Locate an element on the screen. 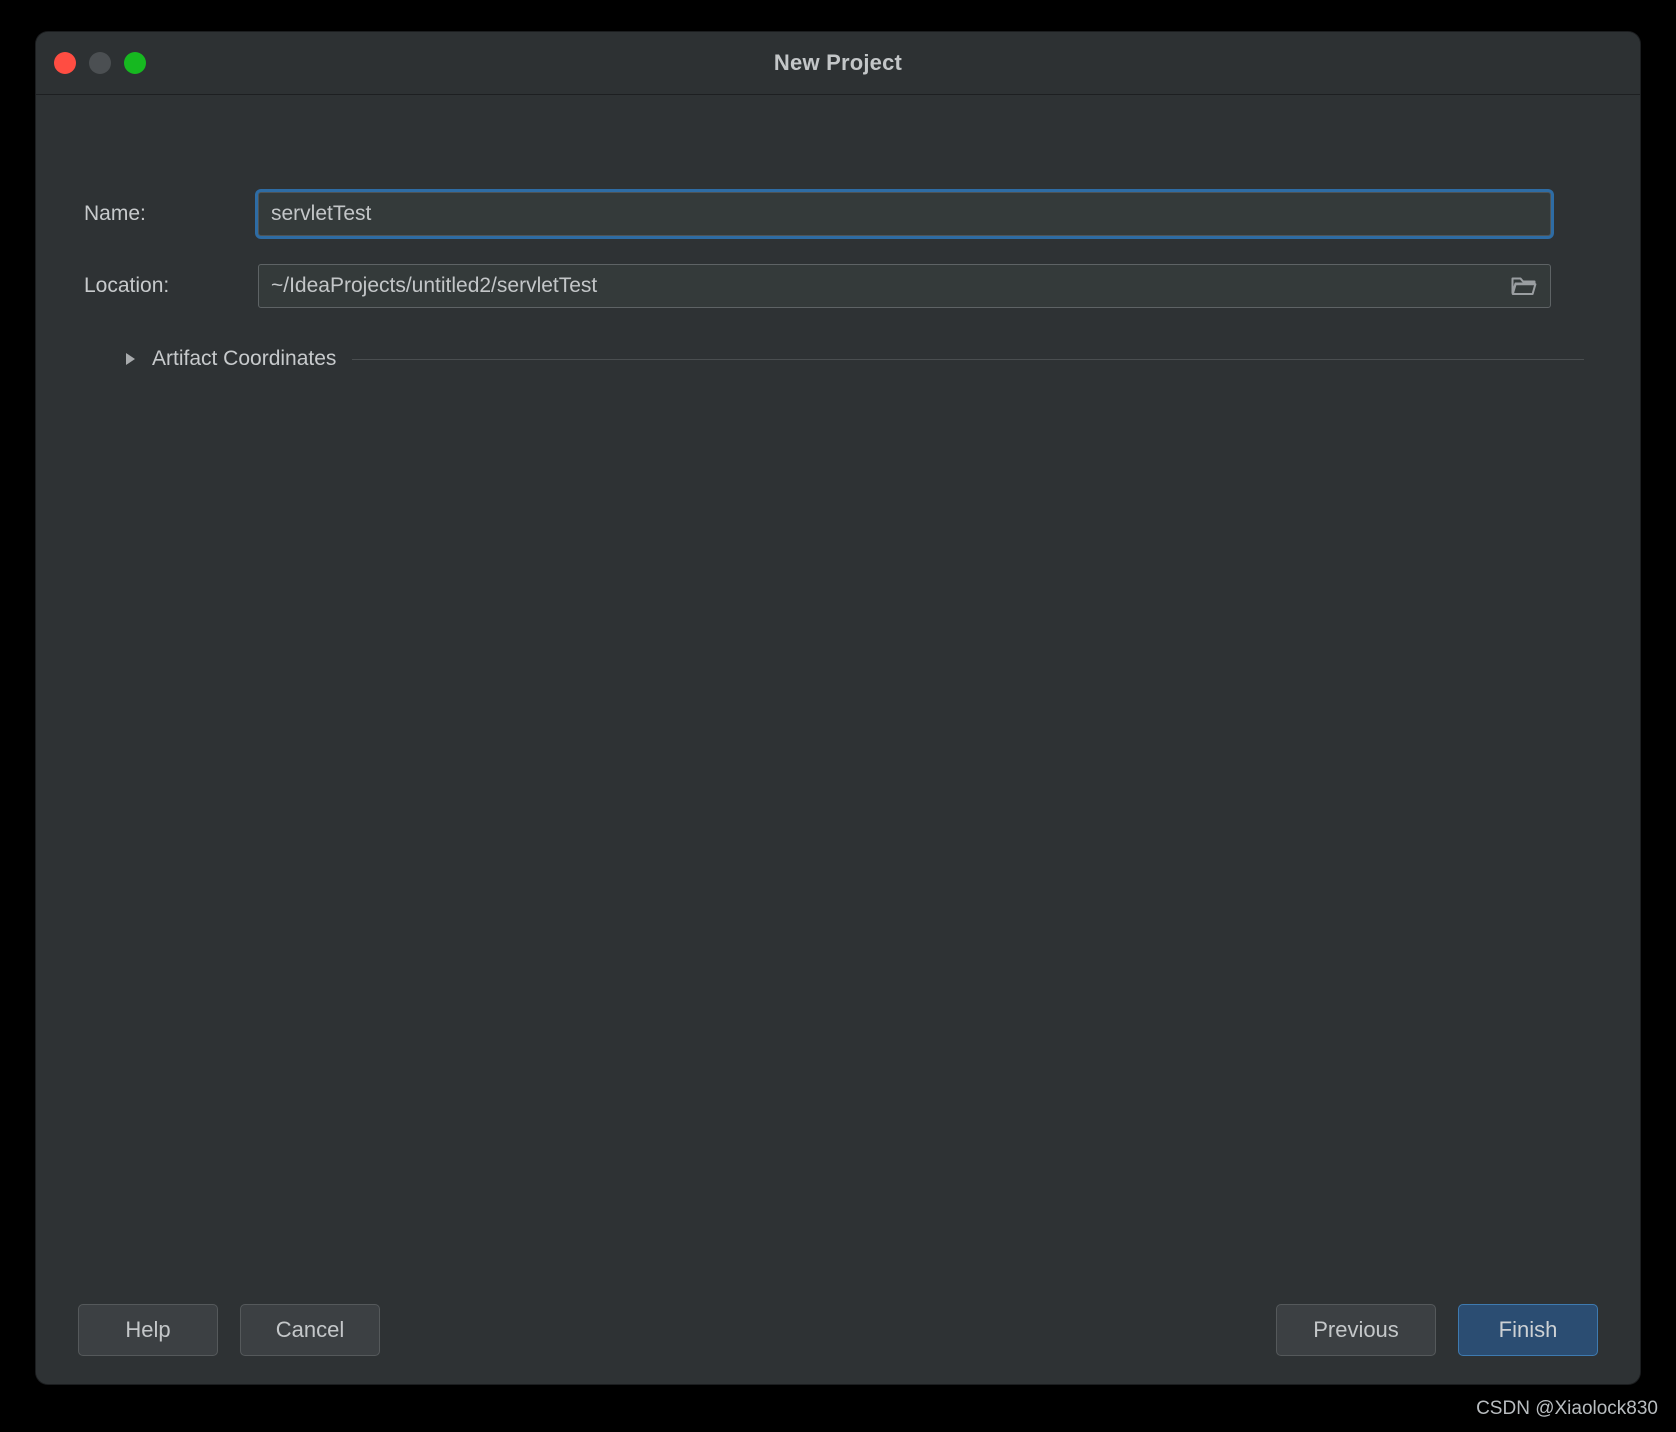 The width and height of the screenshot is (1676, 1432). help-button: Help is located at coordinates (148, 1330).